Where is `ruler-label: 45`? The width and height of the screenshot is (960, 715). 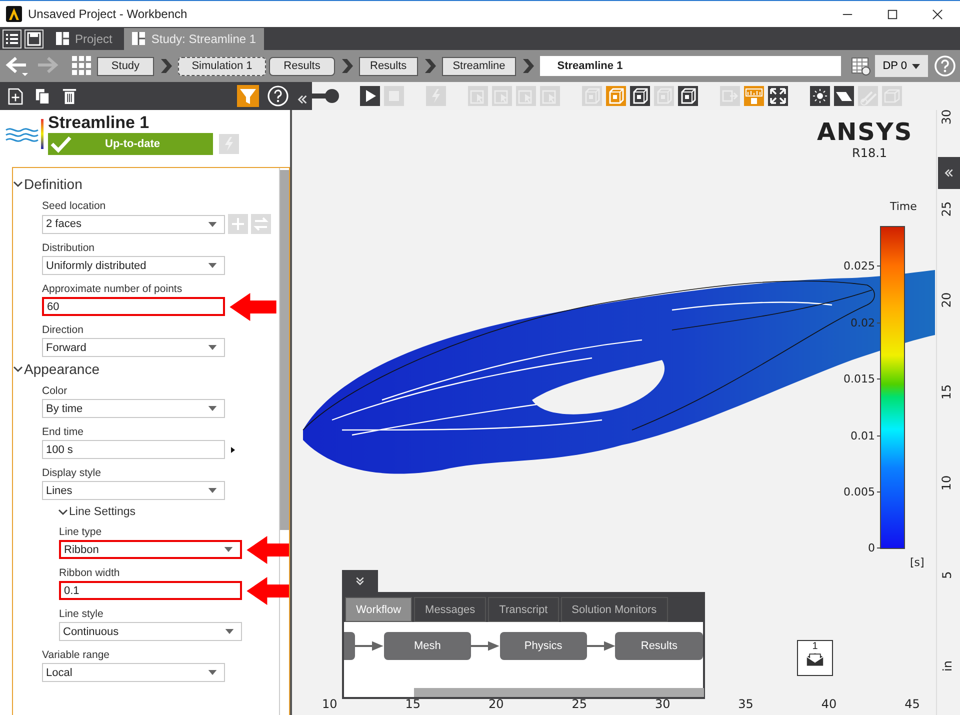
ruler-label: 45 is located at coordinates (912, 704).